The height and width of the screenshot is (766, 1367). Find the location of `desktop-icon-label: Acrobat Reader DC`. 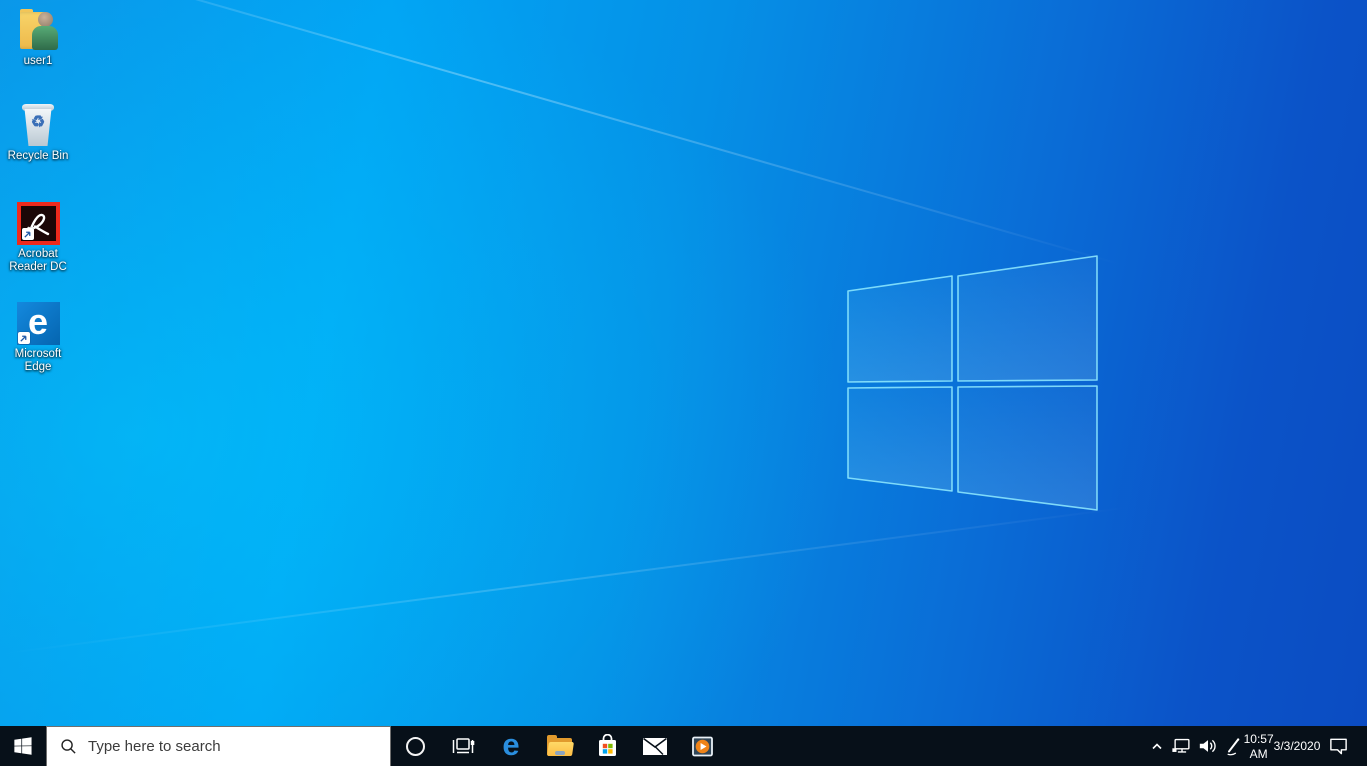

desktop-icon-label: Acrobat Reader DC is located at coordinates (38, 260).